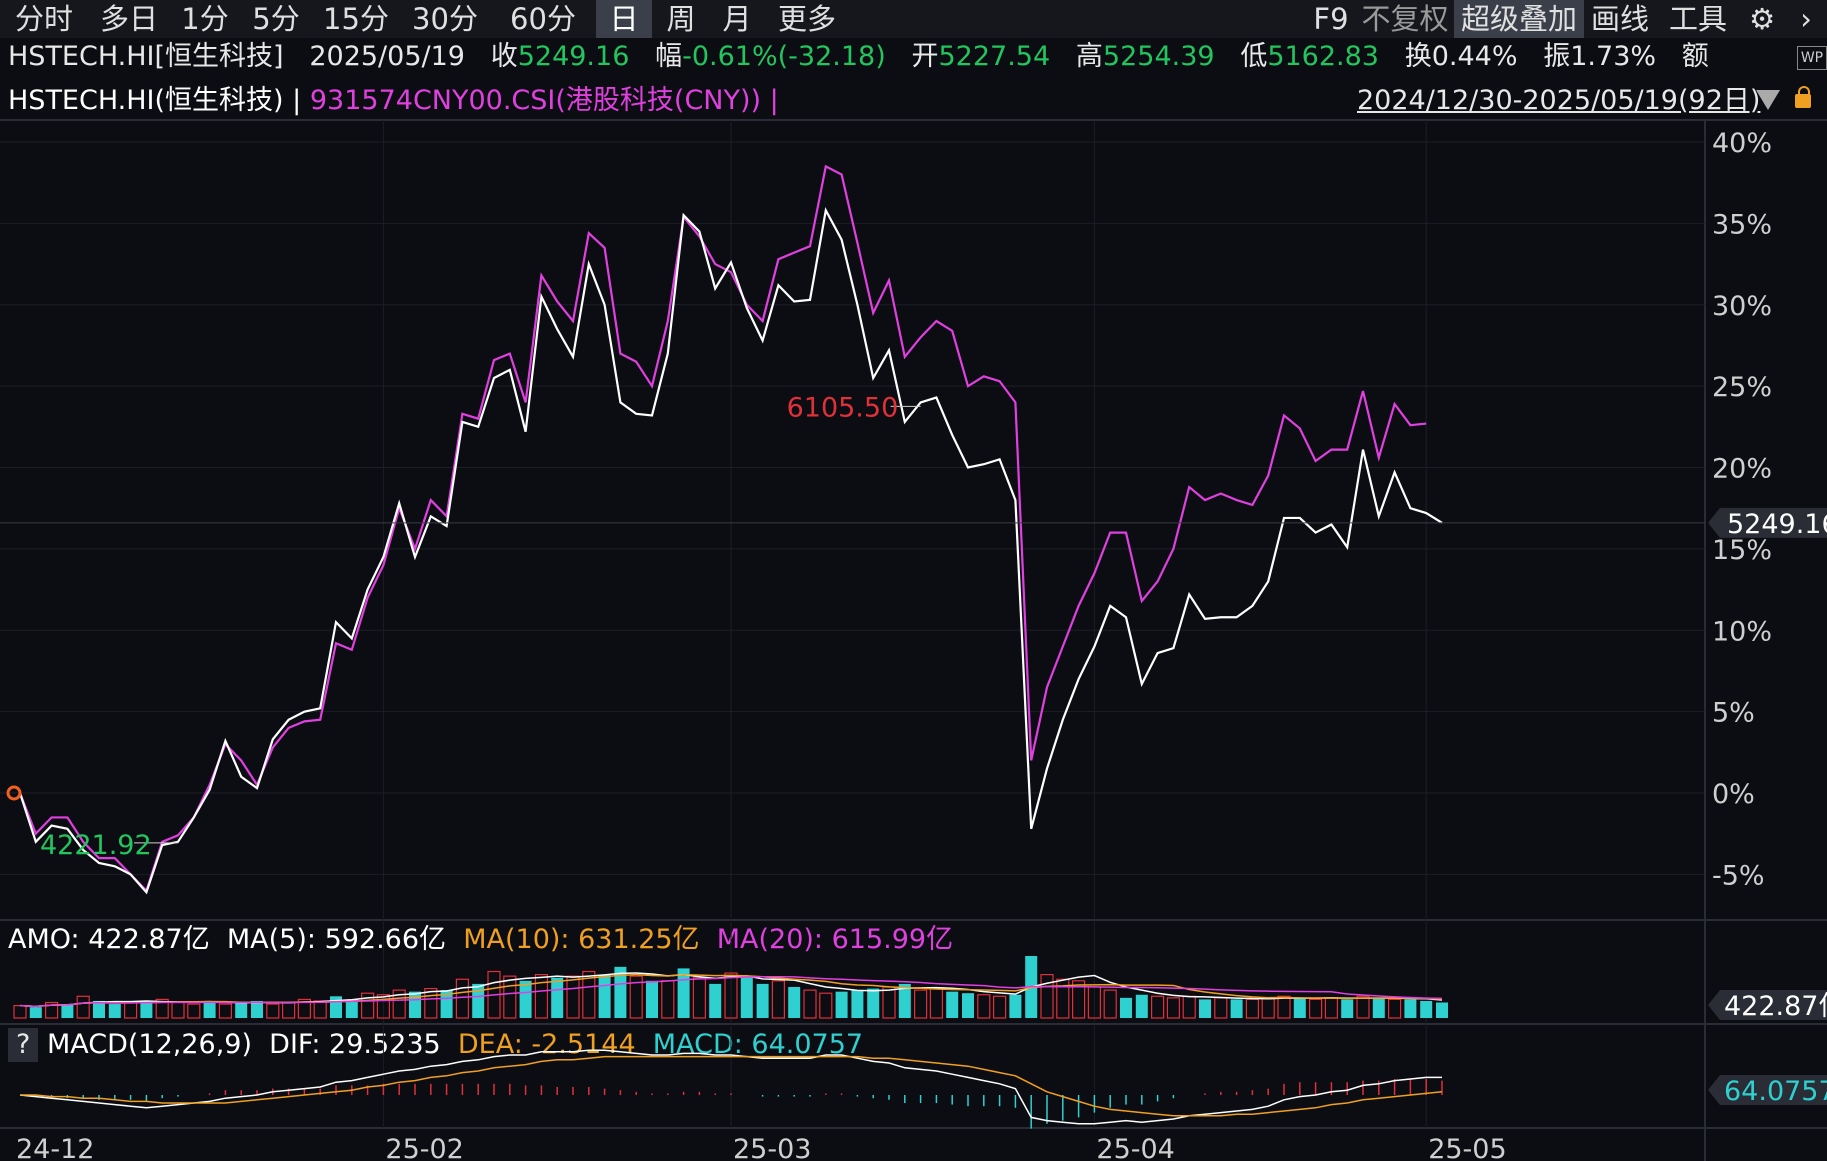 This screenshot has width=1827, height=1161. Describe the element at coordinates (1775, 1006) in the screenshot. I see `volume-tag: 422.87亿` at that location.